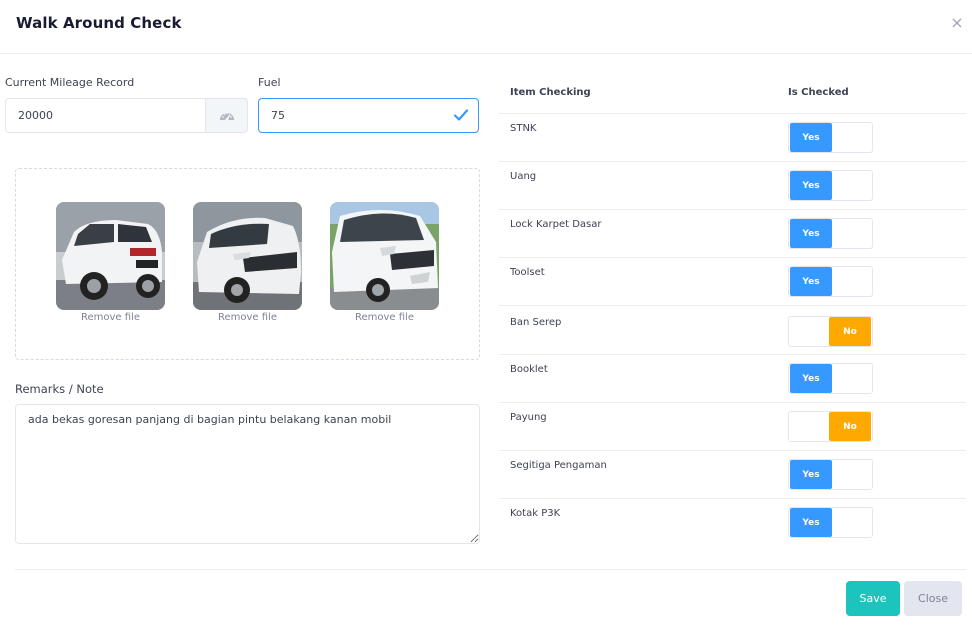 The width and height of the screenshot is (972, 626). Describe the element at coordinates (368, 115) in the screenshot. I see `fuel-input` at that location.